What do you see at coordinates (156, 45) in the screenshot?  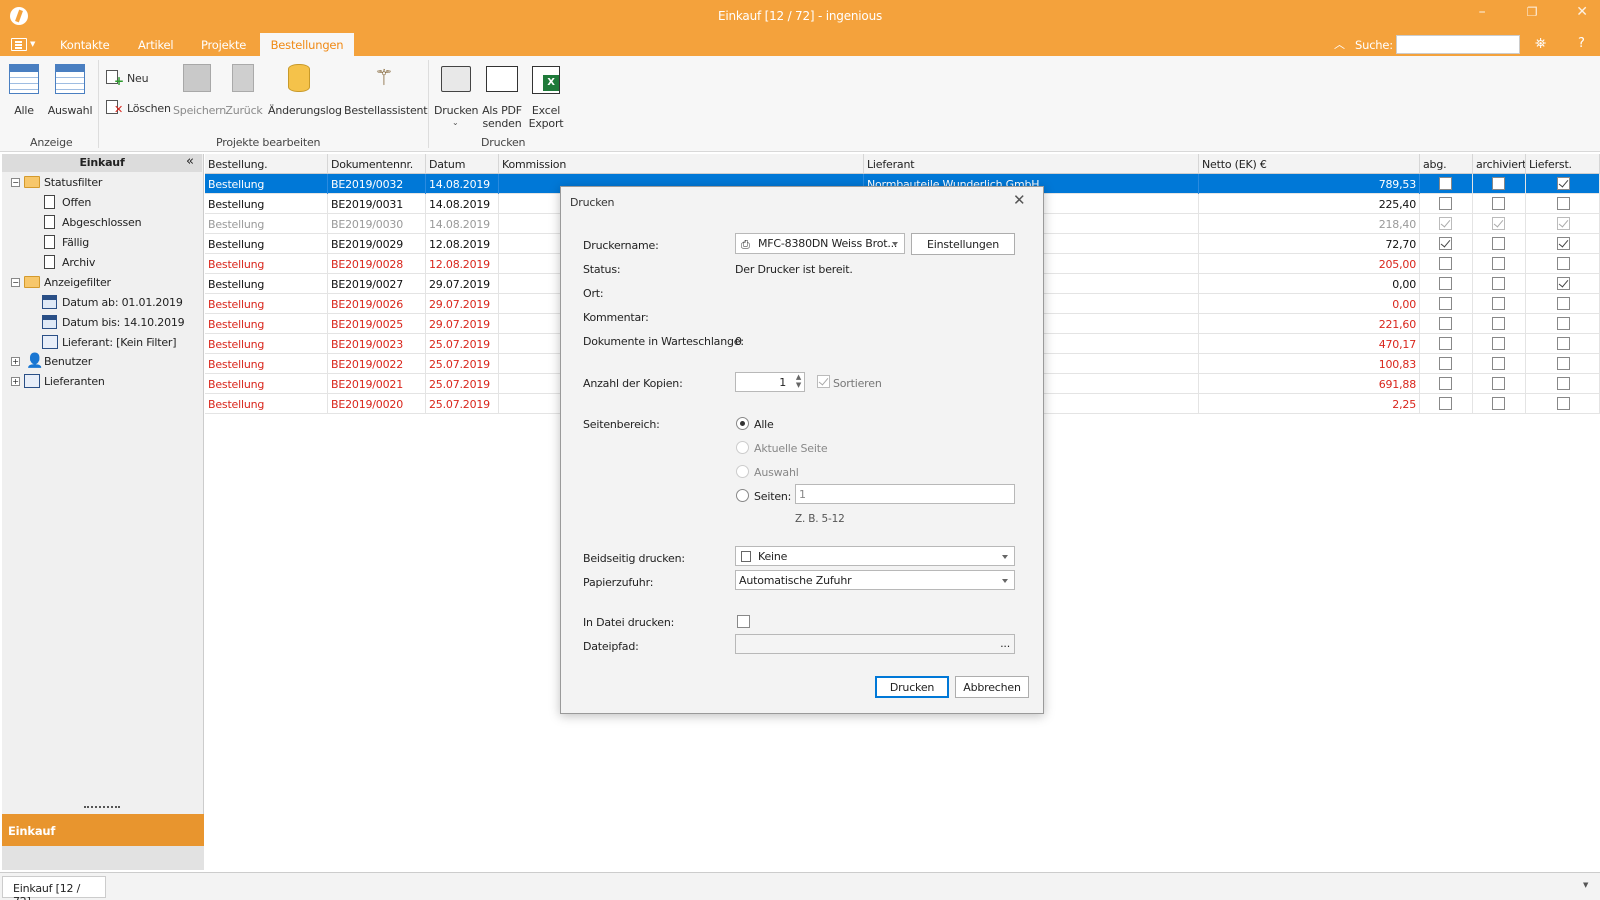 I see `tab-artikel: Artikel` at bounding box center [156, 45].